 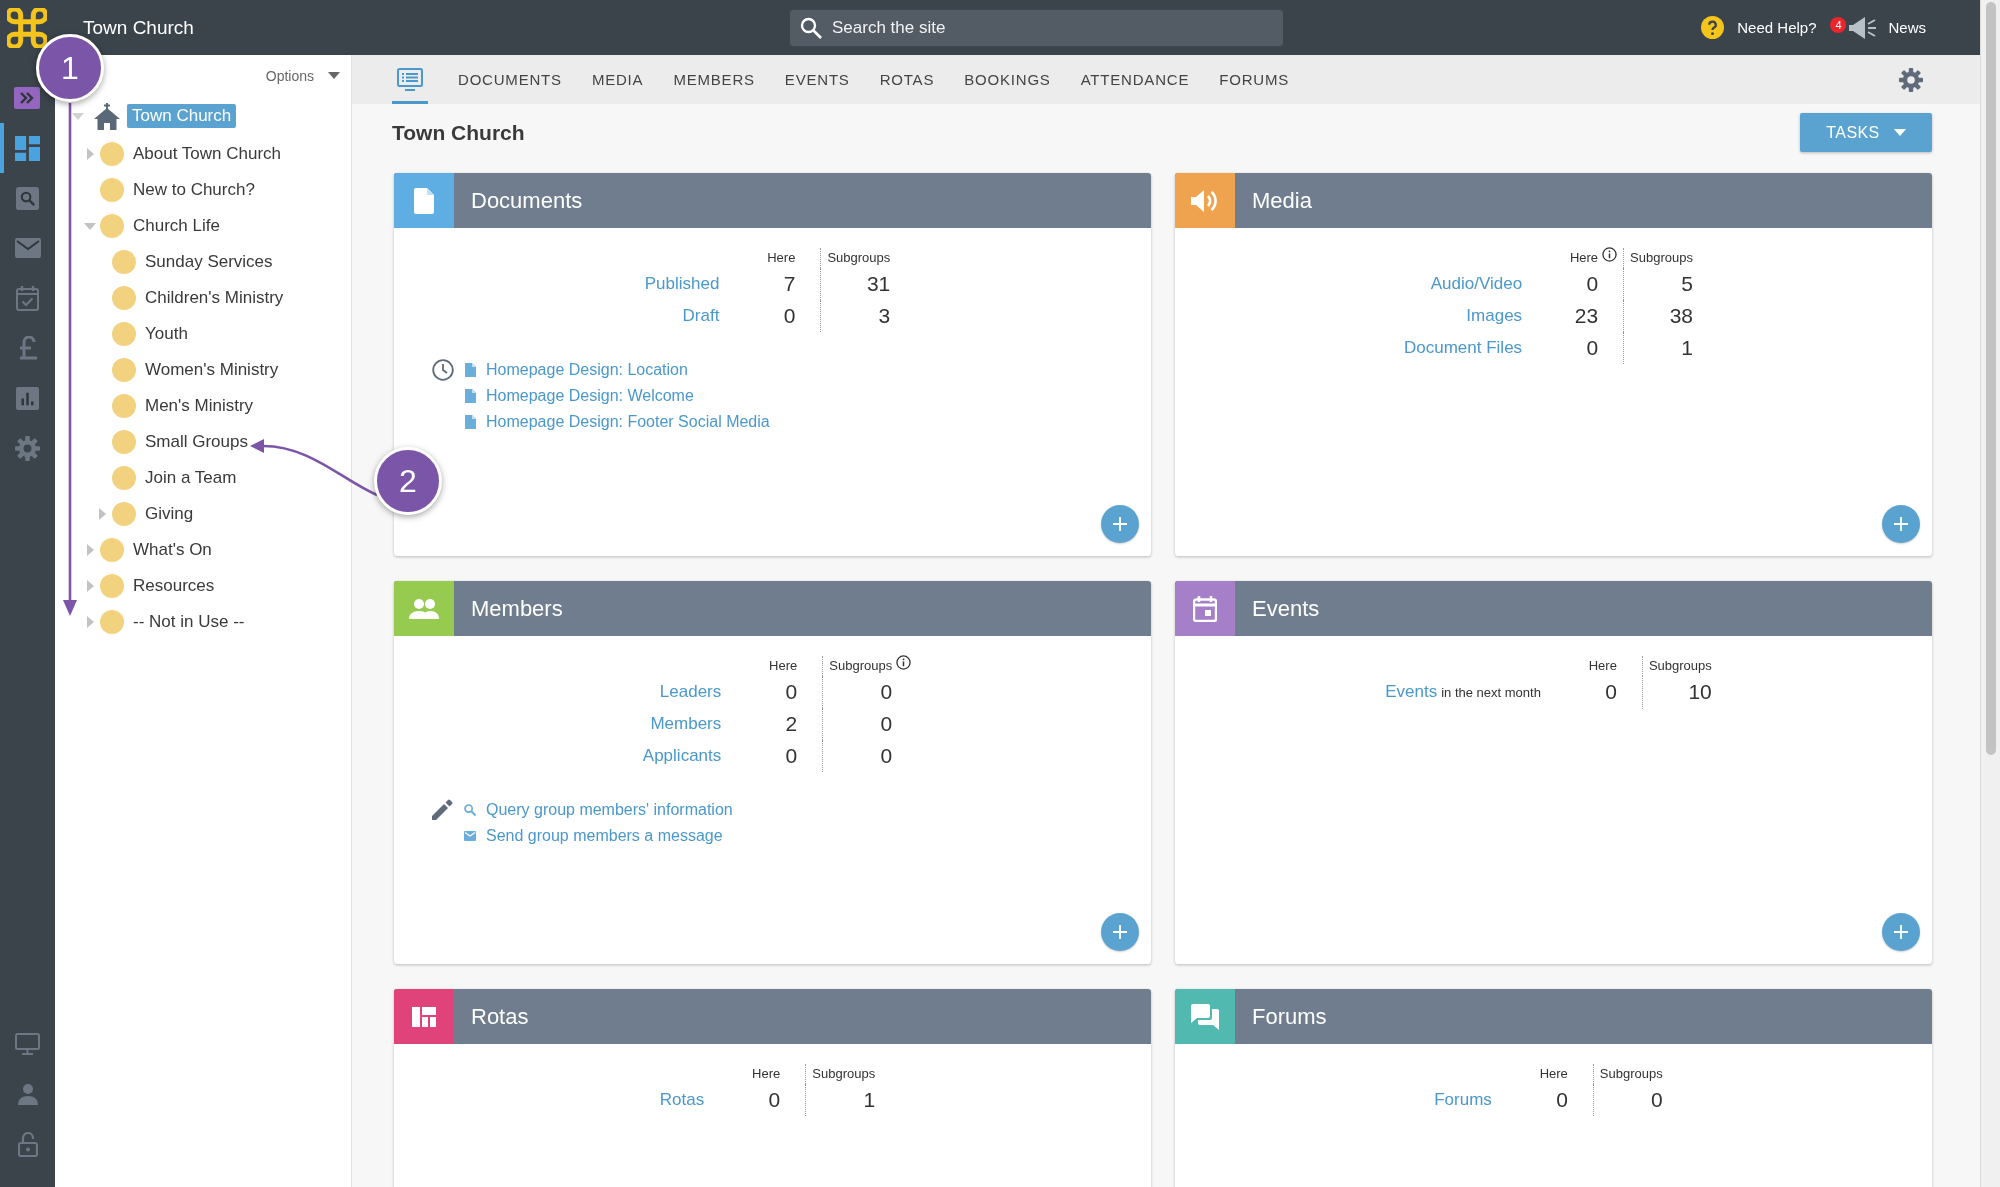 I want to click on card-title: Members, so click(x=517, y=608).